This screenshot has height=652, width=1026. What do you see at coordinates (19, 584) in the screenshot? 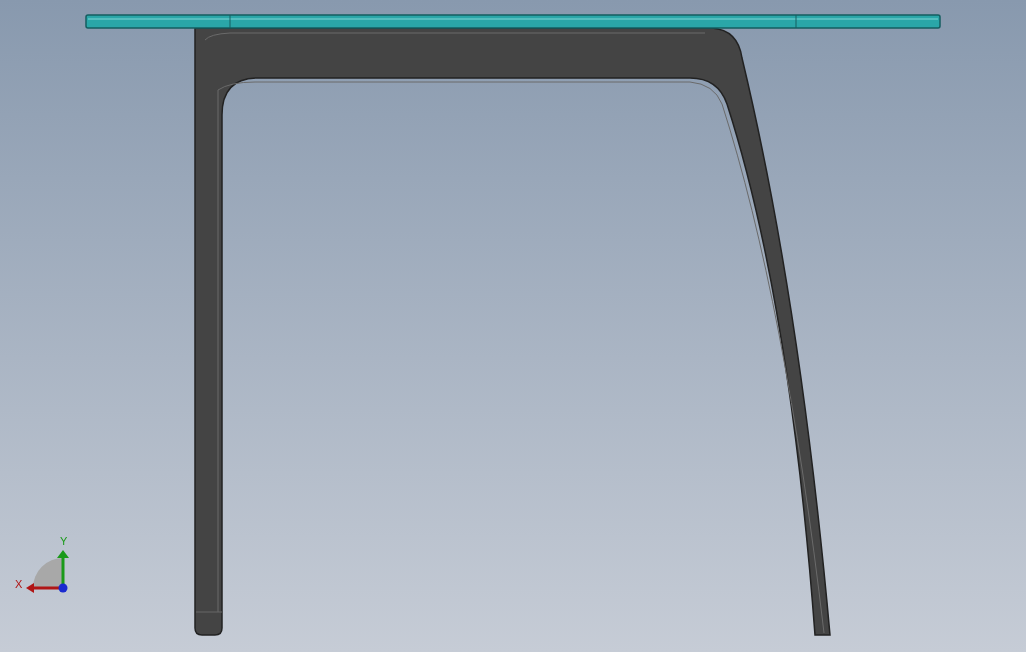
I see `x-axis-label: X` at bounding box center [19, 584].